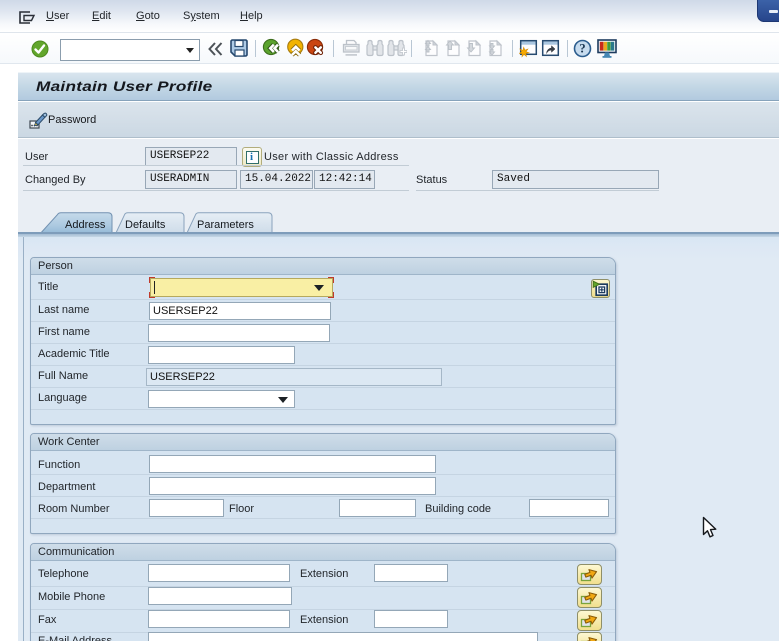 Image resolution: width=779 pixels, height=641 pixels. What do you see at coordinates (145, 225) in the screenshot?
I see `svg-text: Defaults` at bounding box center [145, 225].